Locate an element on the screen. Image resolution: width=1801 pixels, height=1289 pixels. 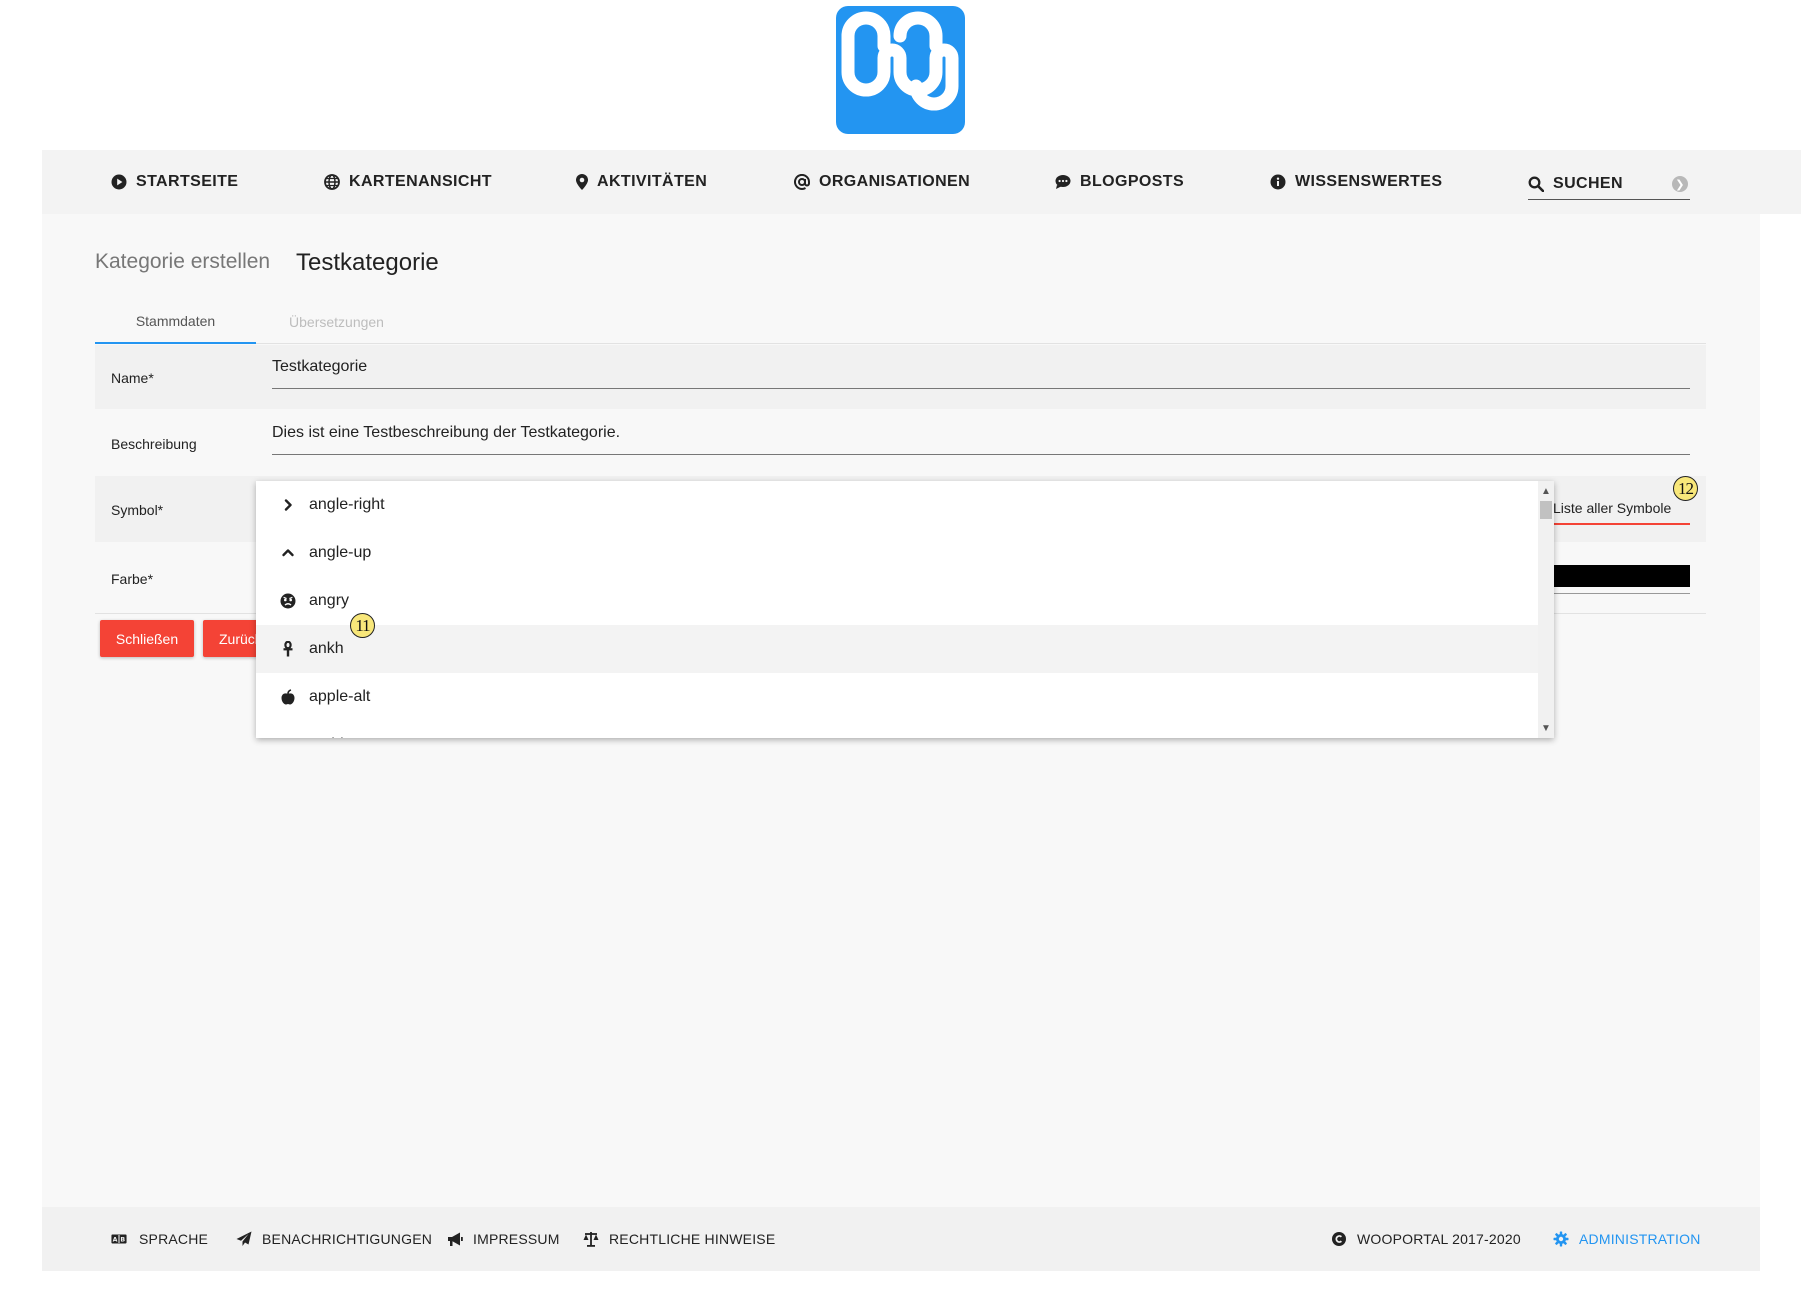
tab-uebersetzungen: Übersetzungen is located at coordinates (336, 322).